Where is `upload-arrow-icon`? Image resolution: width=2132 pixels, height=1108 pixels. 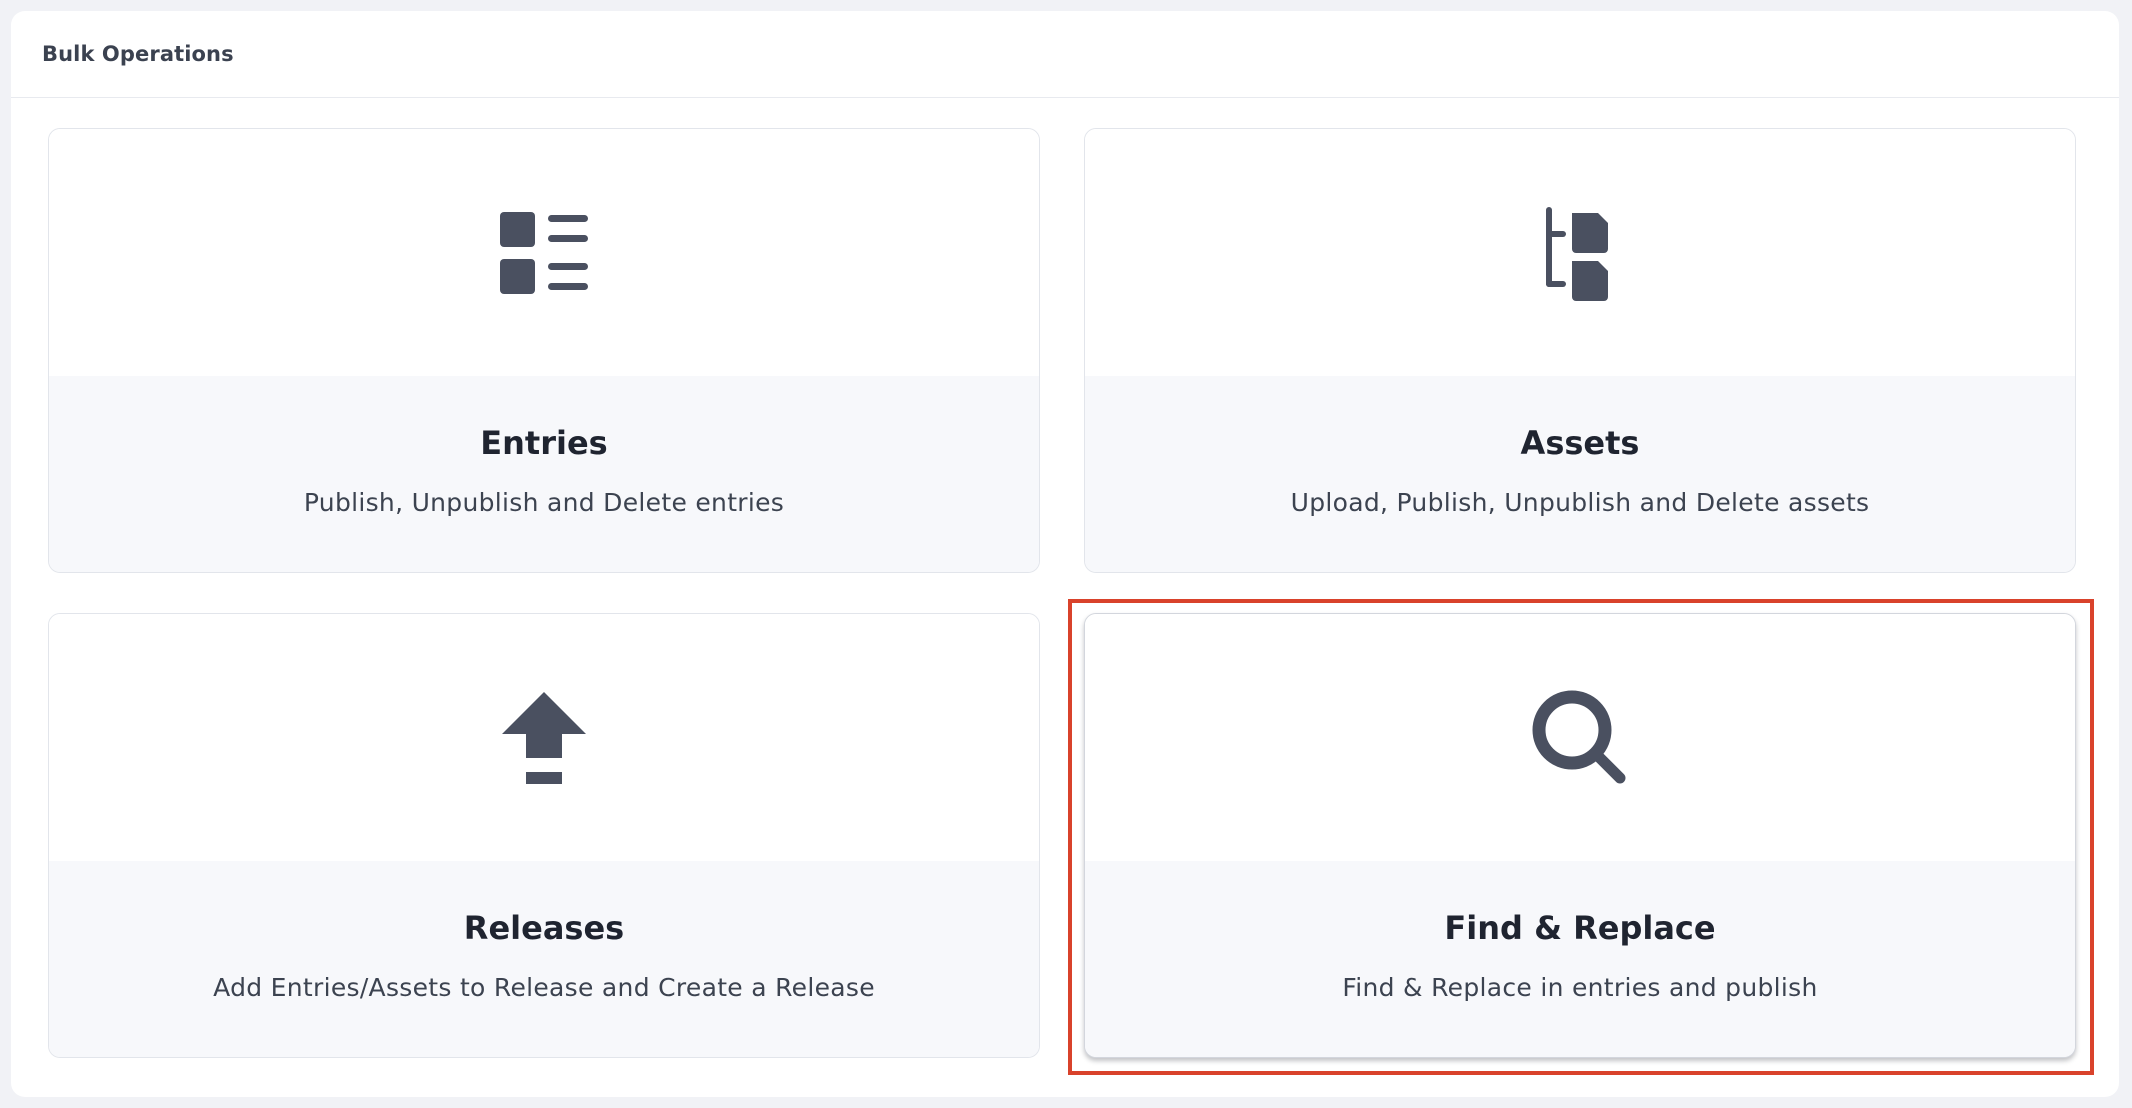
upload-arrow-icon is located at coordinates (544, 738).